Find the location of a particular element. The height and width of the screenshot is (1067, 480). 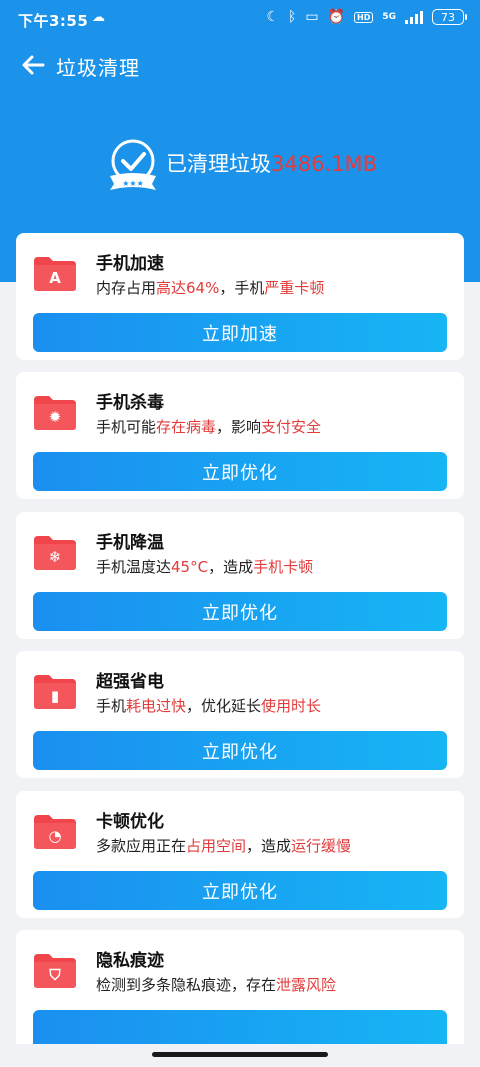

rocket-folder-icon: A is located at coordinates (55, 273).